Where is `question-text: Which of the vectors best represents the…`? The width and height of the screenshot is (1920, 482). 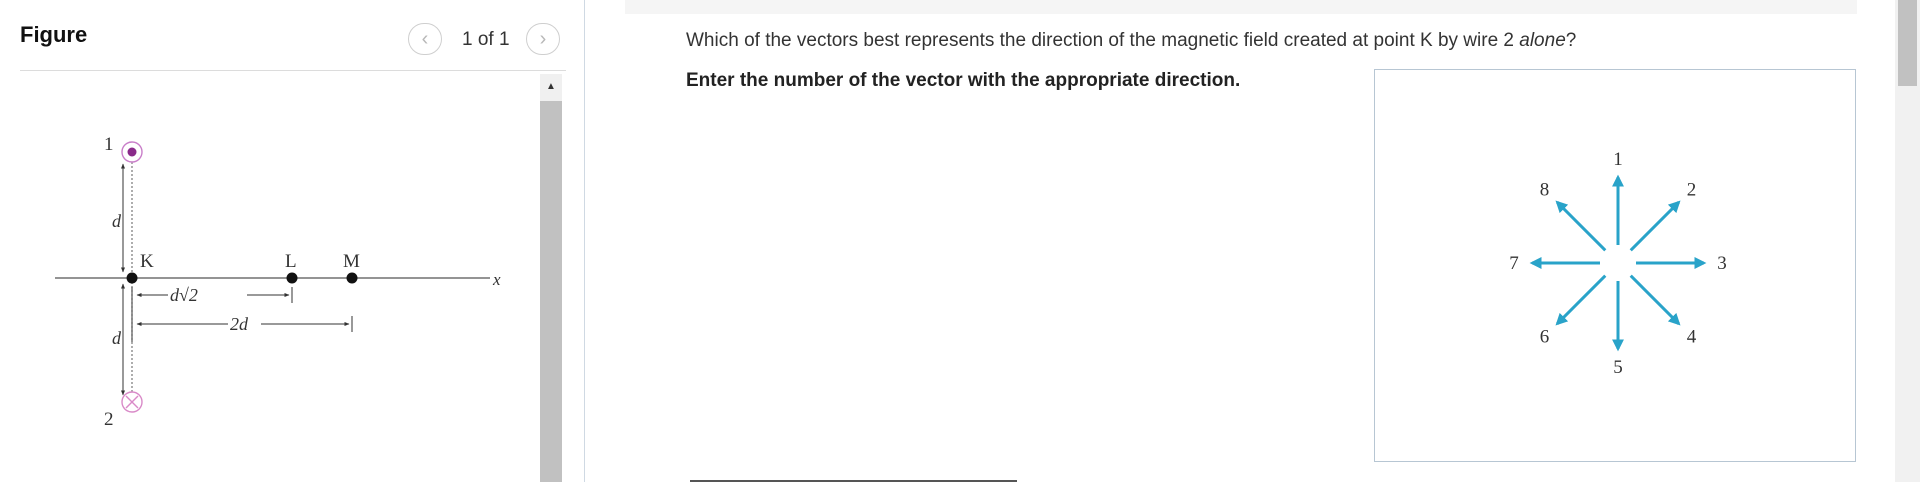
question-text: Which of the vectors best represents the… is located at coordinates (1131, 40).